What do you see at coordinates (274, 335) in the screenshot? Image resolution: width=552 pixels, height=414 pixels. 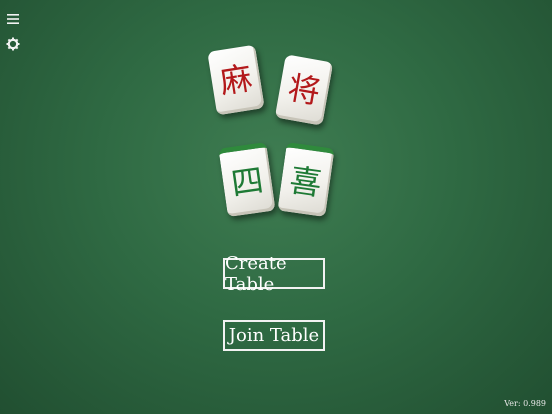 I see `join-table-button: Join Table` at bounding box center [274, 335].